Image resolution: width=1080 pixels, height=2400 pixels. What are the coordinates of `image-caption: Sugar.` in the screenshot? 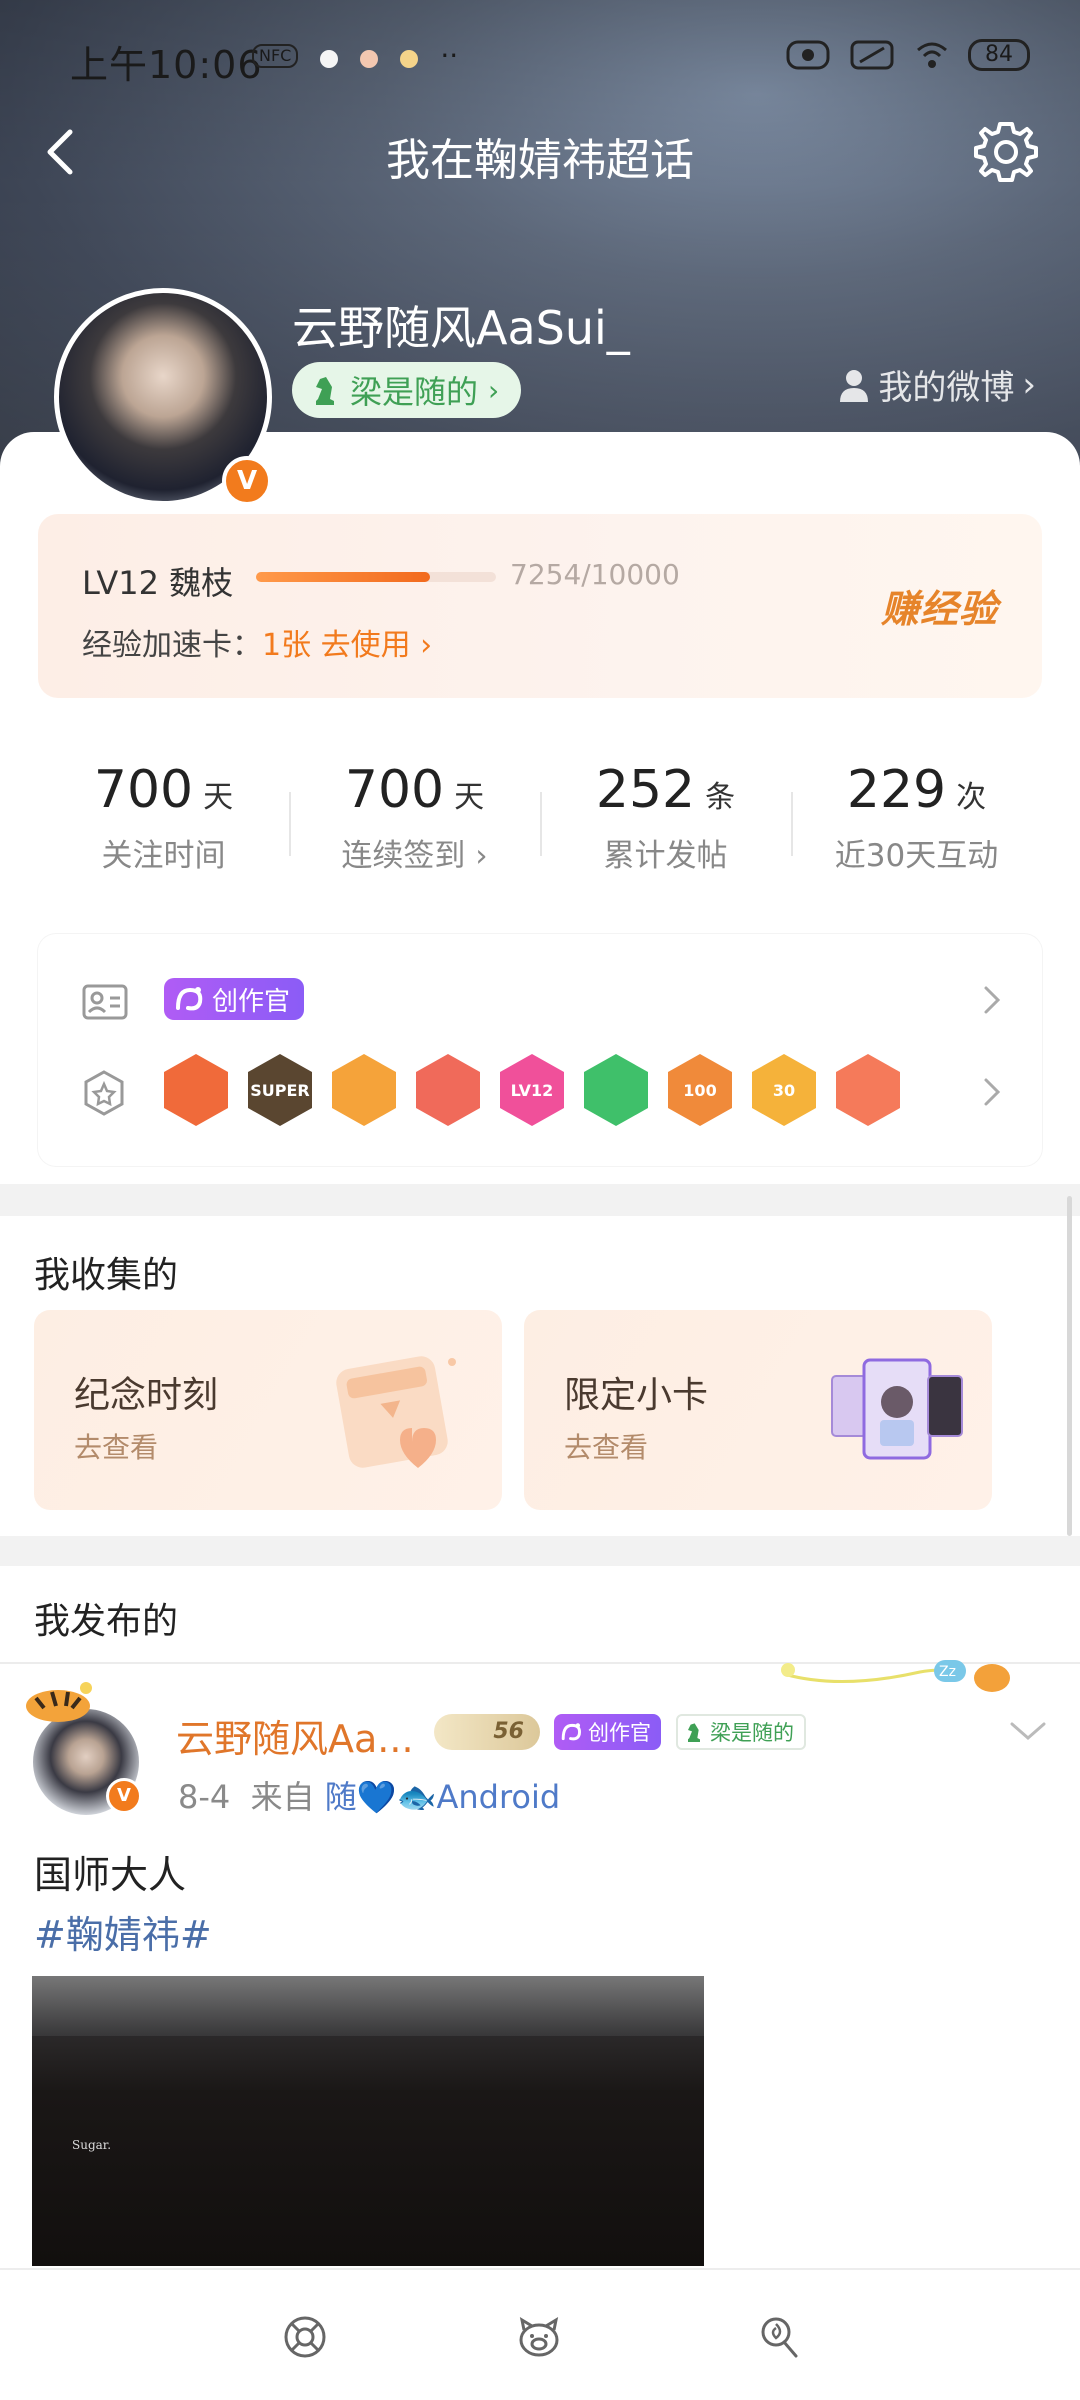 It's located at (92, 2145).